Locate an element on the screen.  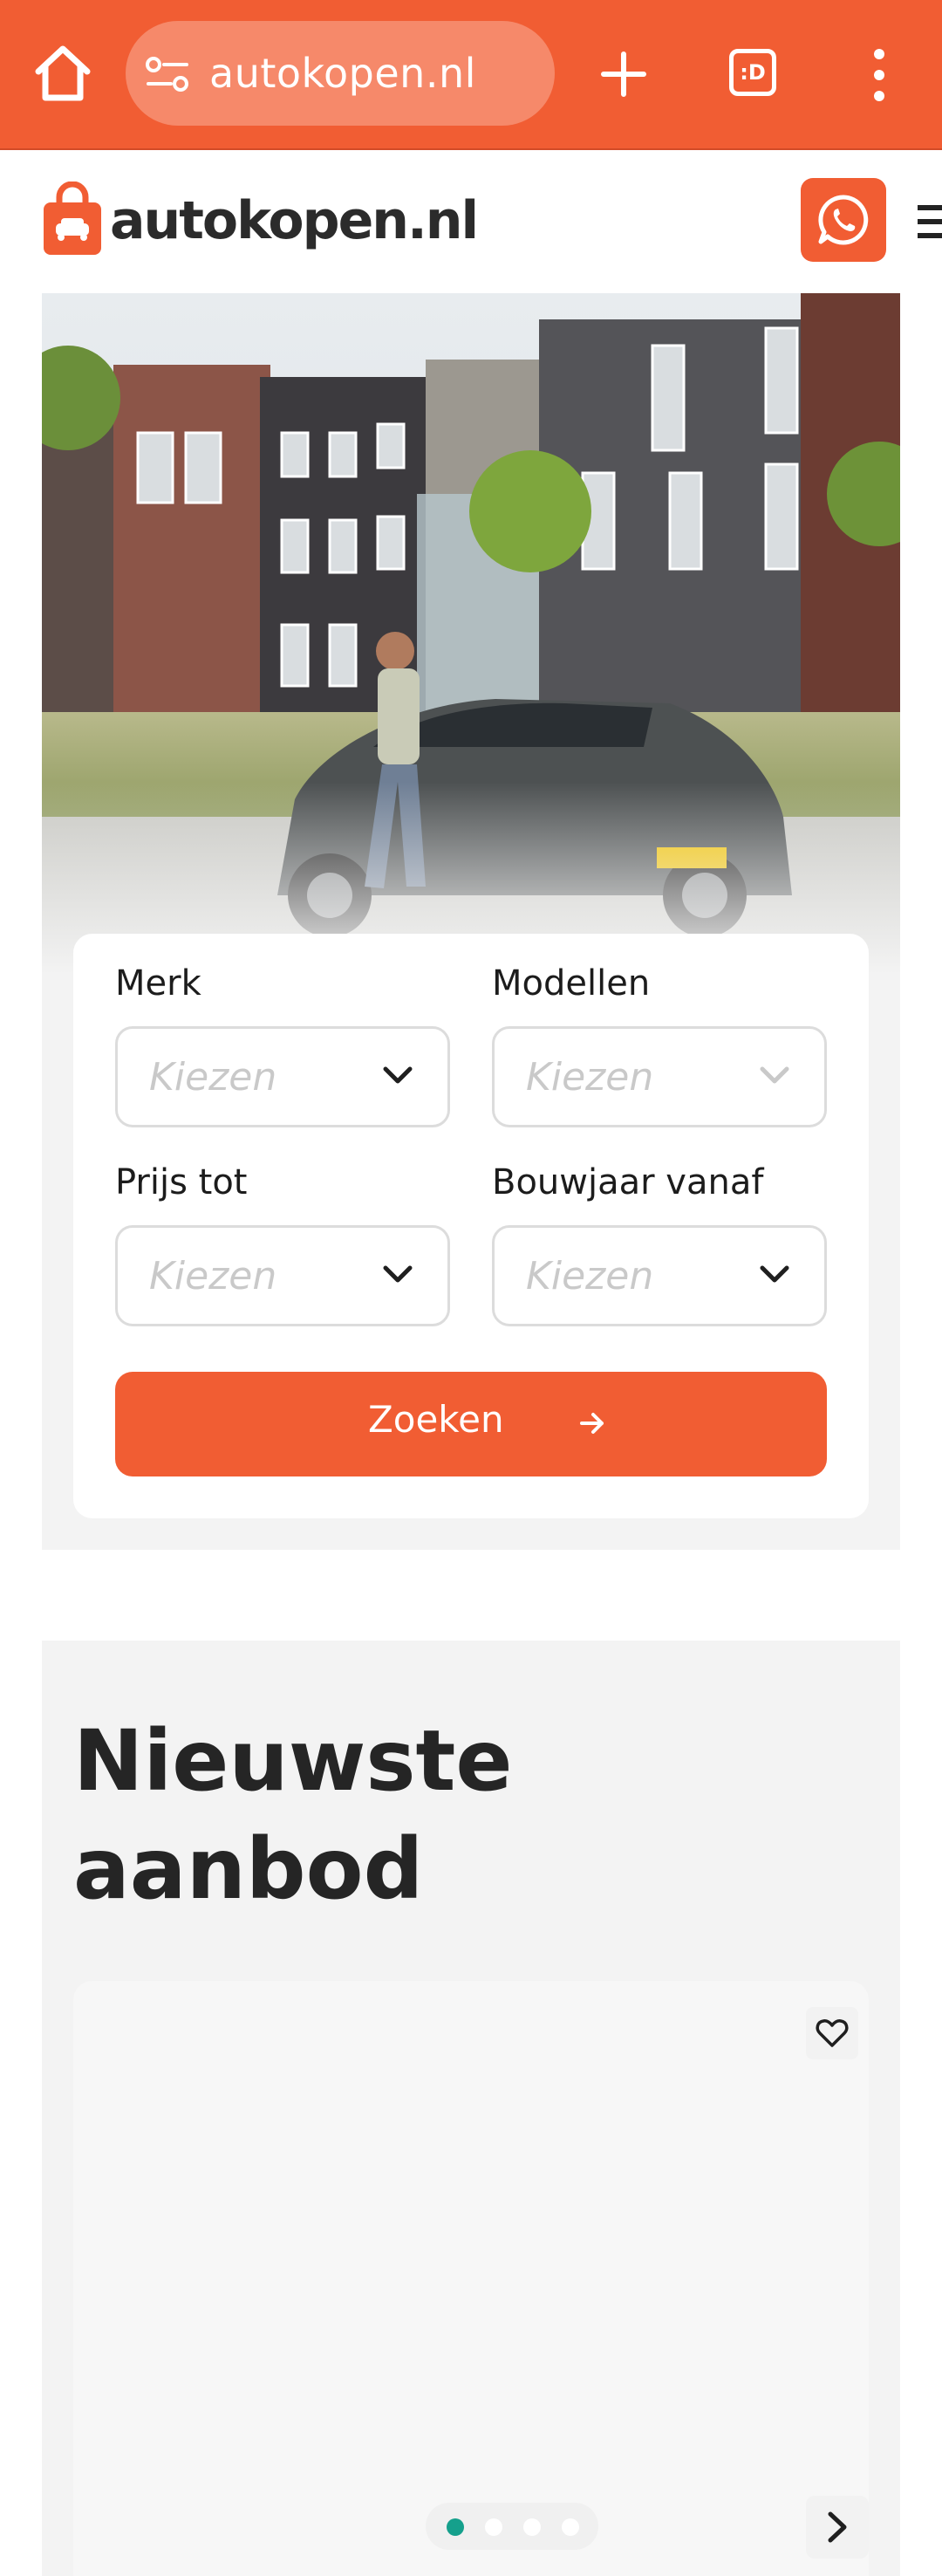
carousel-next-button is located at coordinates (837, 2527).